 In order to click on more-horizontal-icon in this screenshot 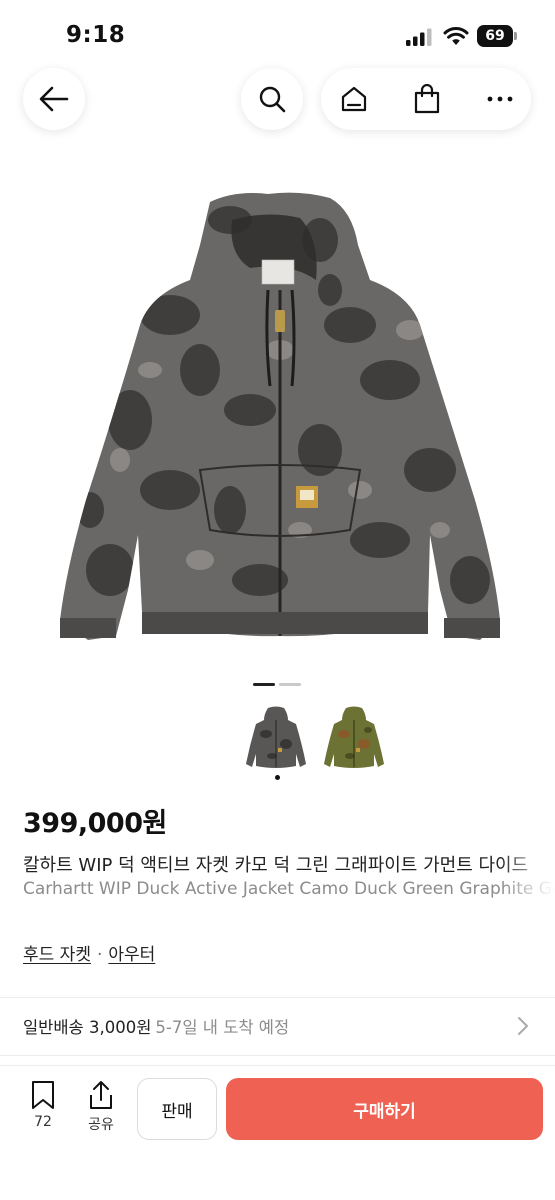, I will do `click(500, 99)`.